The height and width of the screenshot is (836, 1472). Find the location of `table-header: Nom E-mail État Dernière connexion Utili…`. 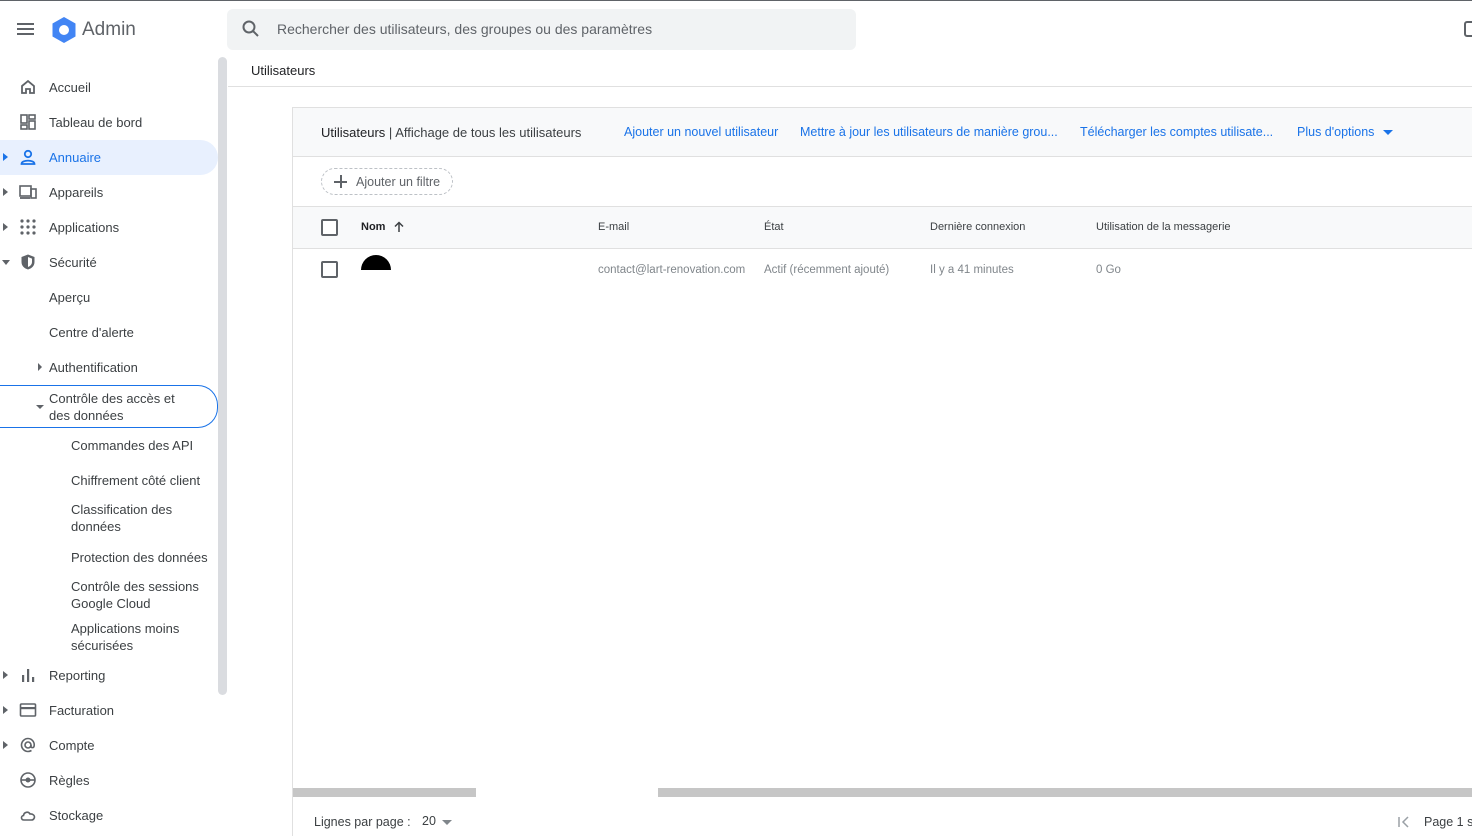

table-header: Nom E-mail État Dernière connexion Utili… is located at coordinates (882, 227).